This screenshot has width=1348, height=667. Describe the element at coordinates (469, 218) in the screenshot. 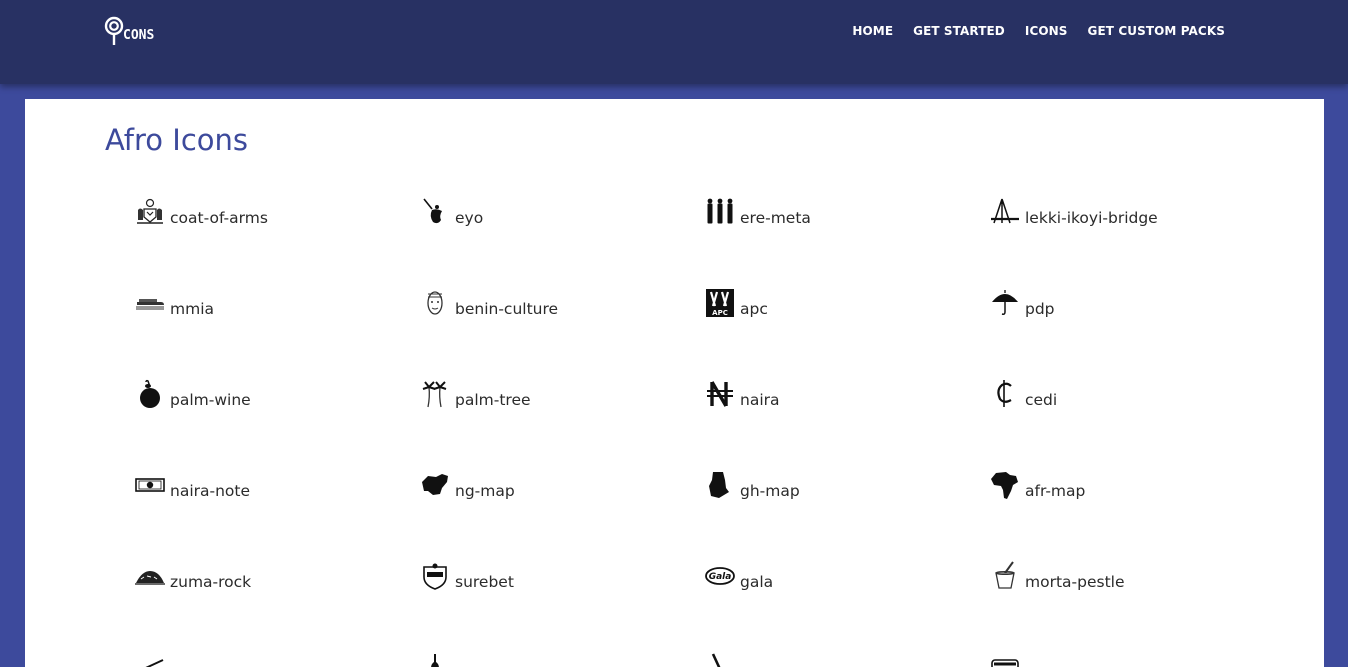

I see `icon-label: eyo` at that location.